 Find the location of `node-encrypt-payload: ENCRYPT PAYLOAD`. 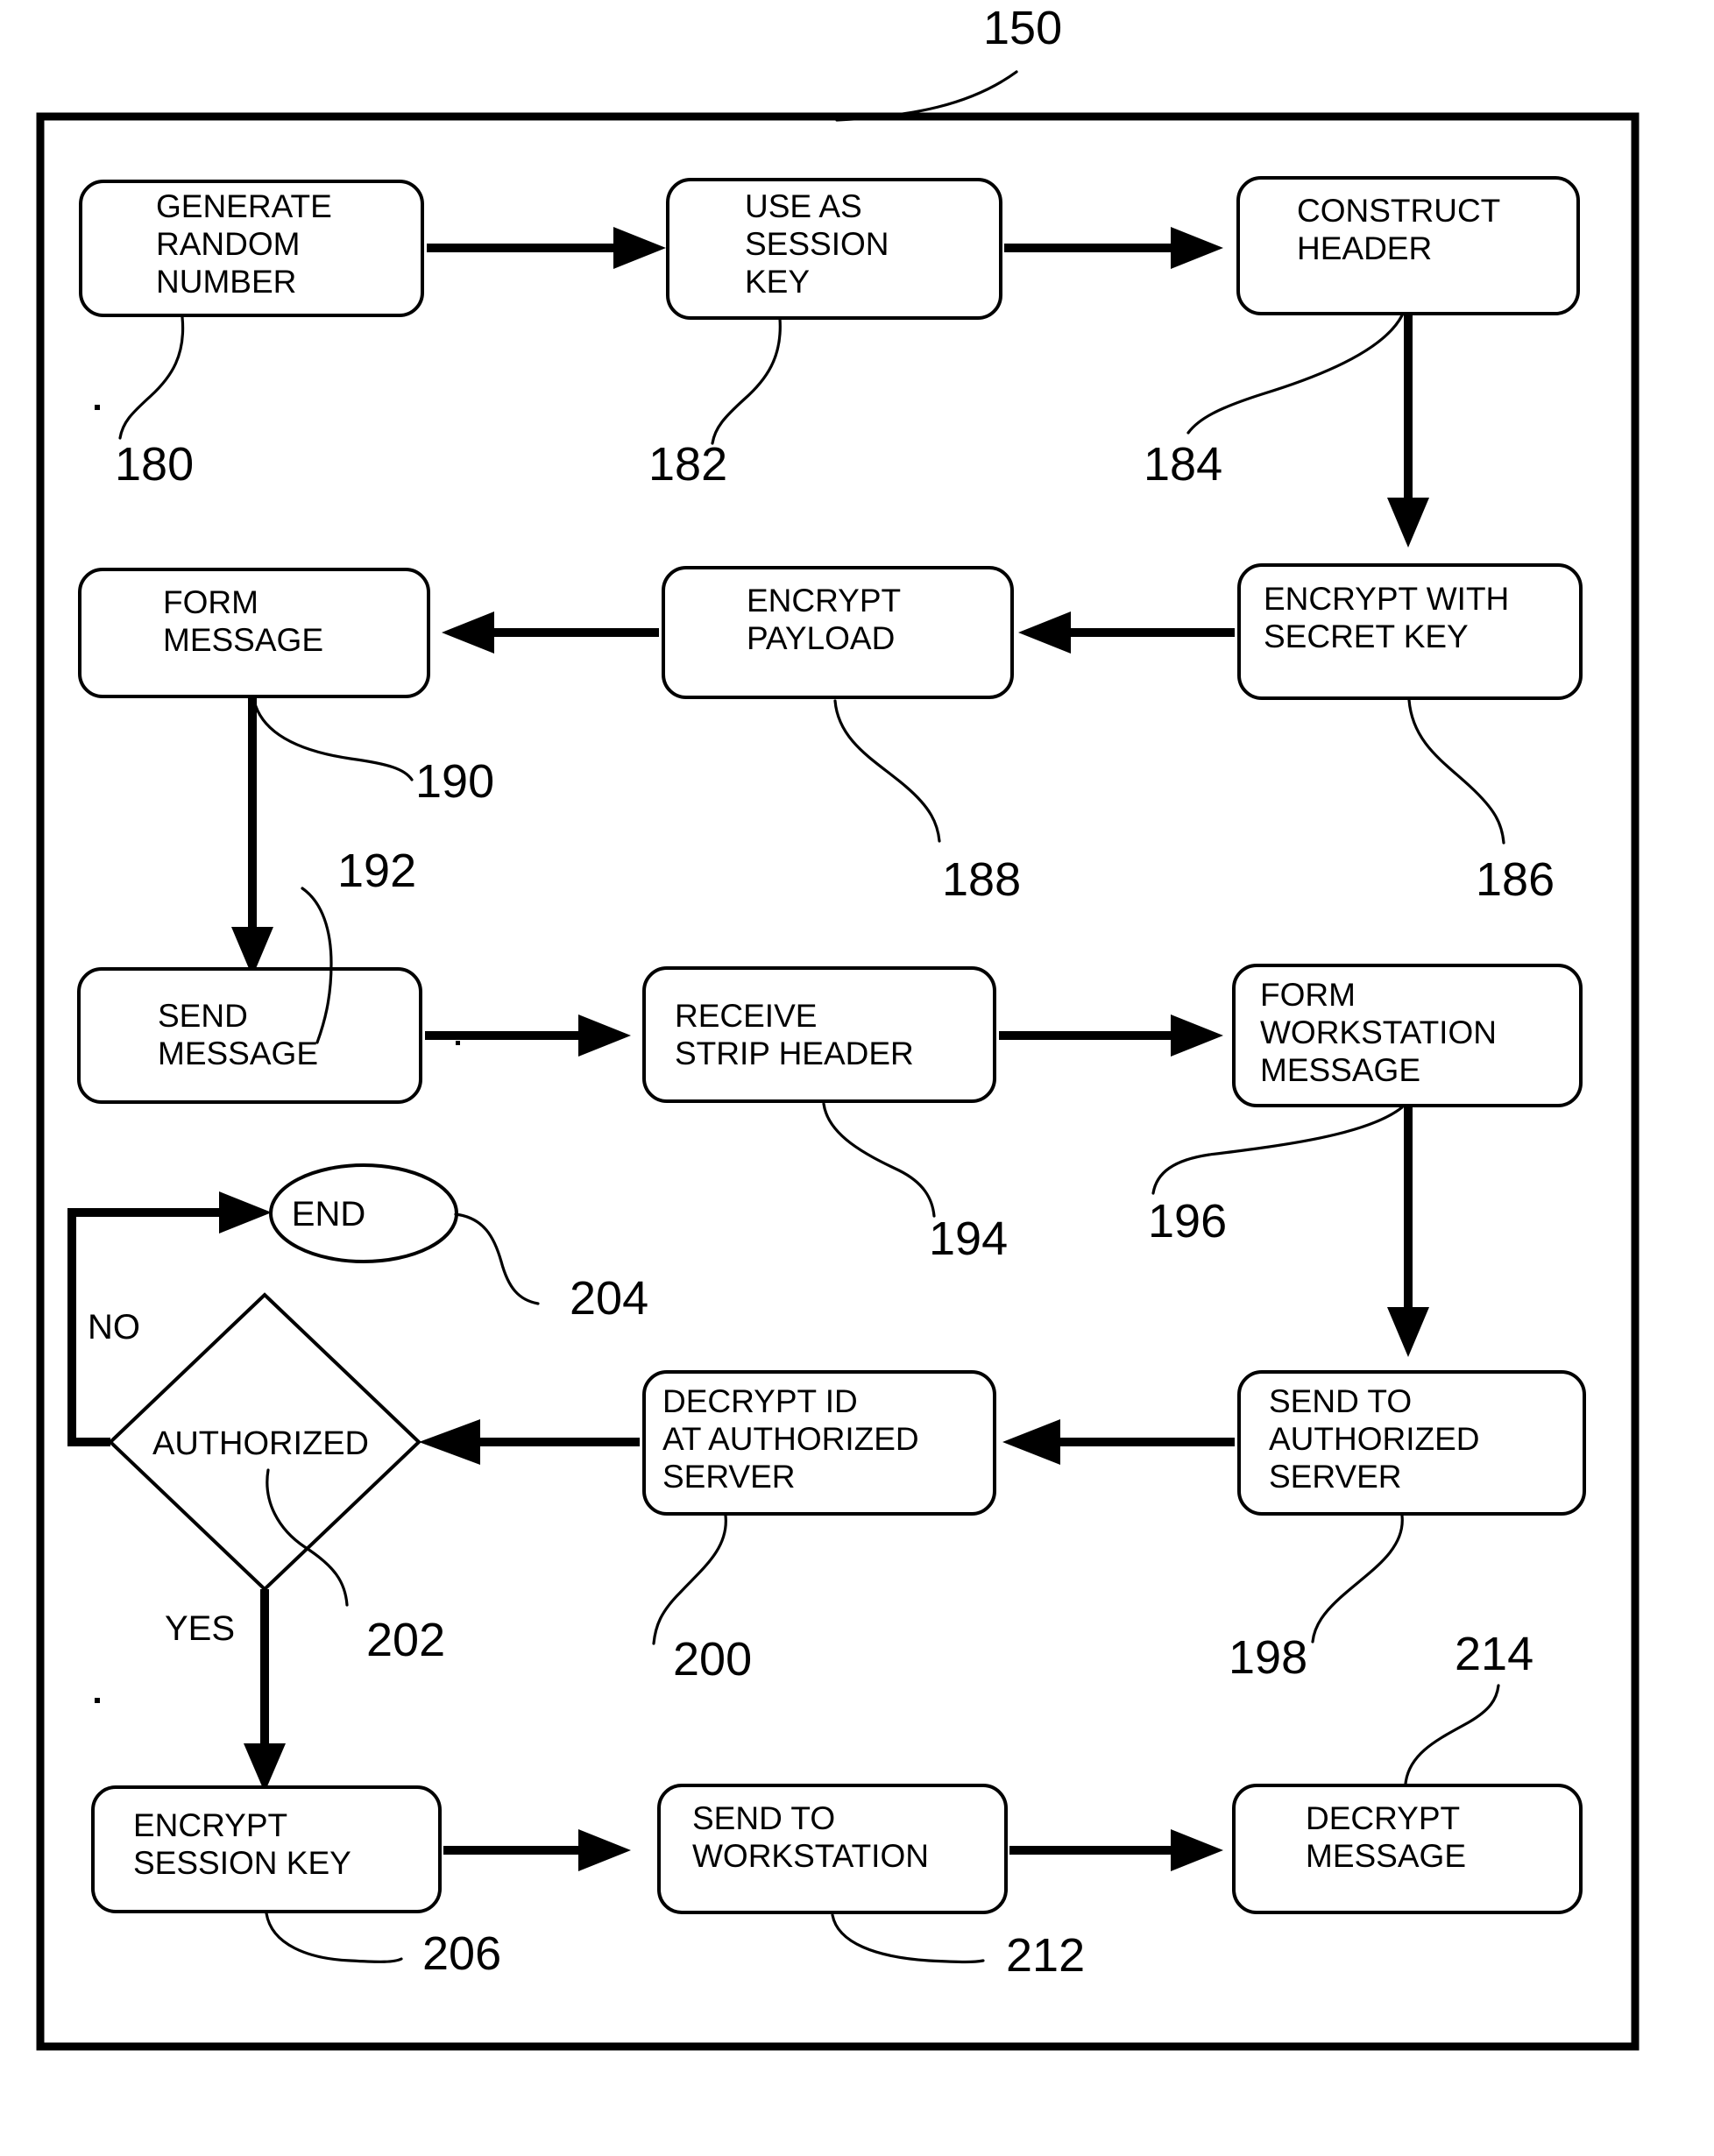

node-encrypt-payload: ENCRYPT PAYLOAD is located at coordinates (838, 632).